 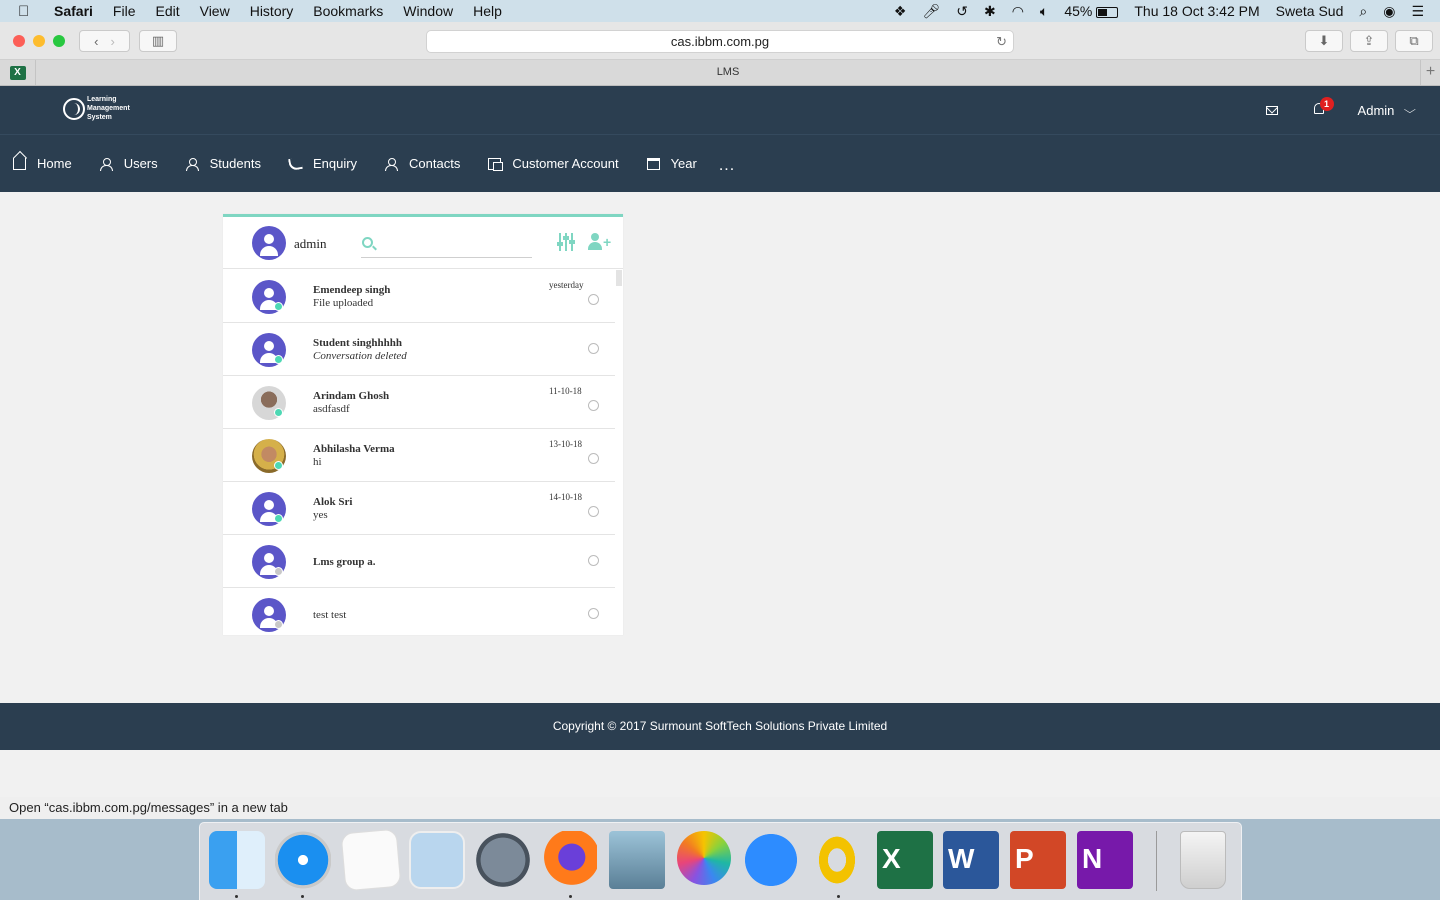 What do you see at coordinates (113, 41) in the screenshot?
I see `forward-icon: ›` at bounding box center [113, 41].